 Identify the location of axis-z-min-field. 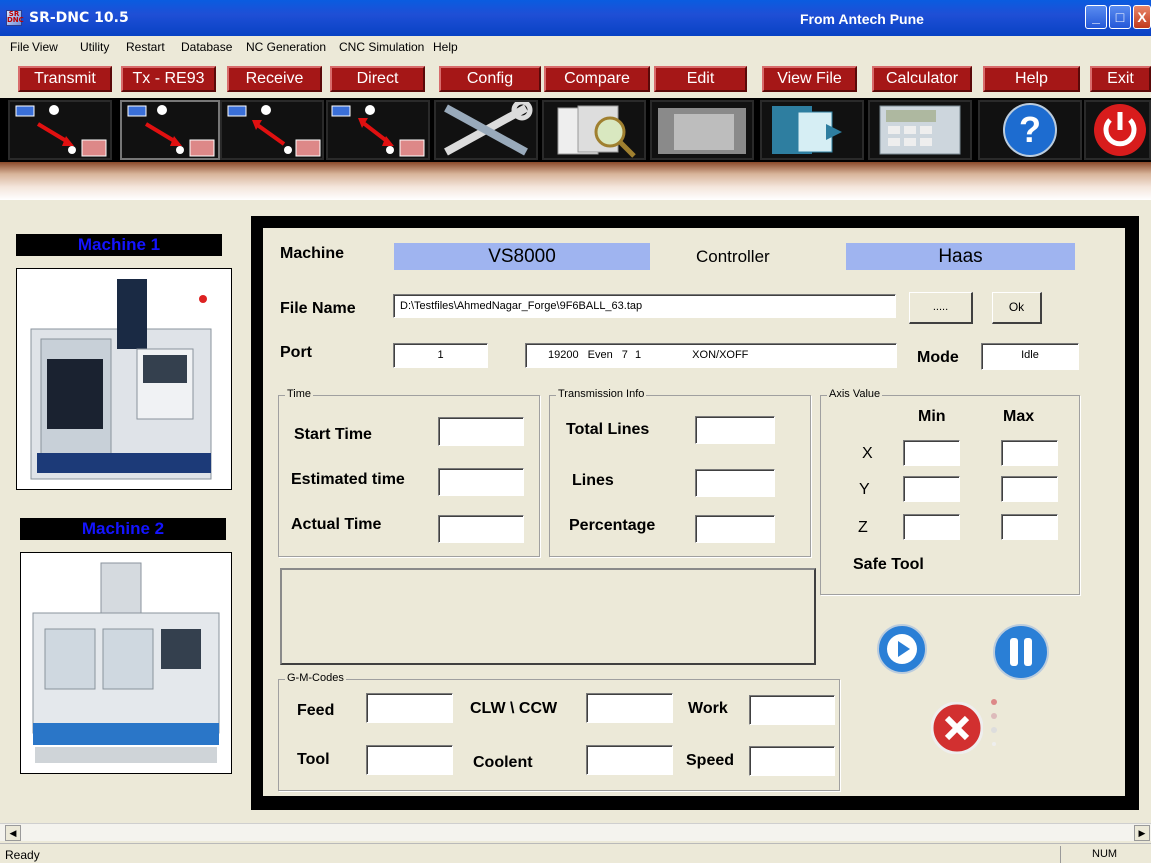
(931, 527).